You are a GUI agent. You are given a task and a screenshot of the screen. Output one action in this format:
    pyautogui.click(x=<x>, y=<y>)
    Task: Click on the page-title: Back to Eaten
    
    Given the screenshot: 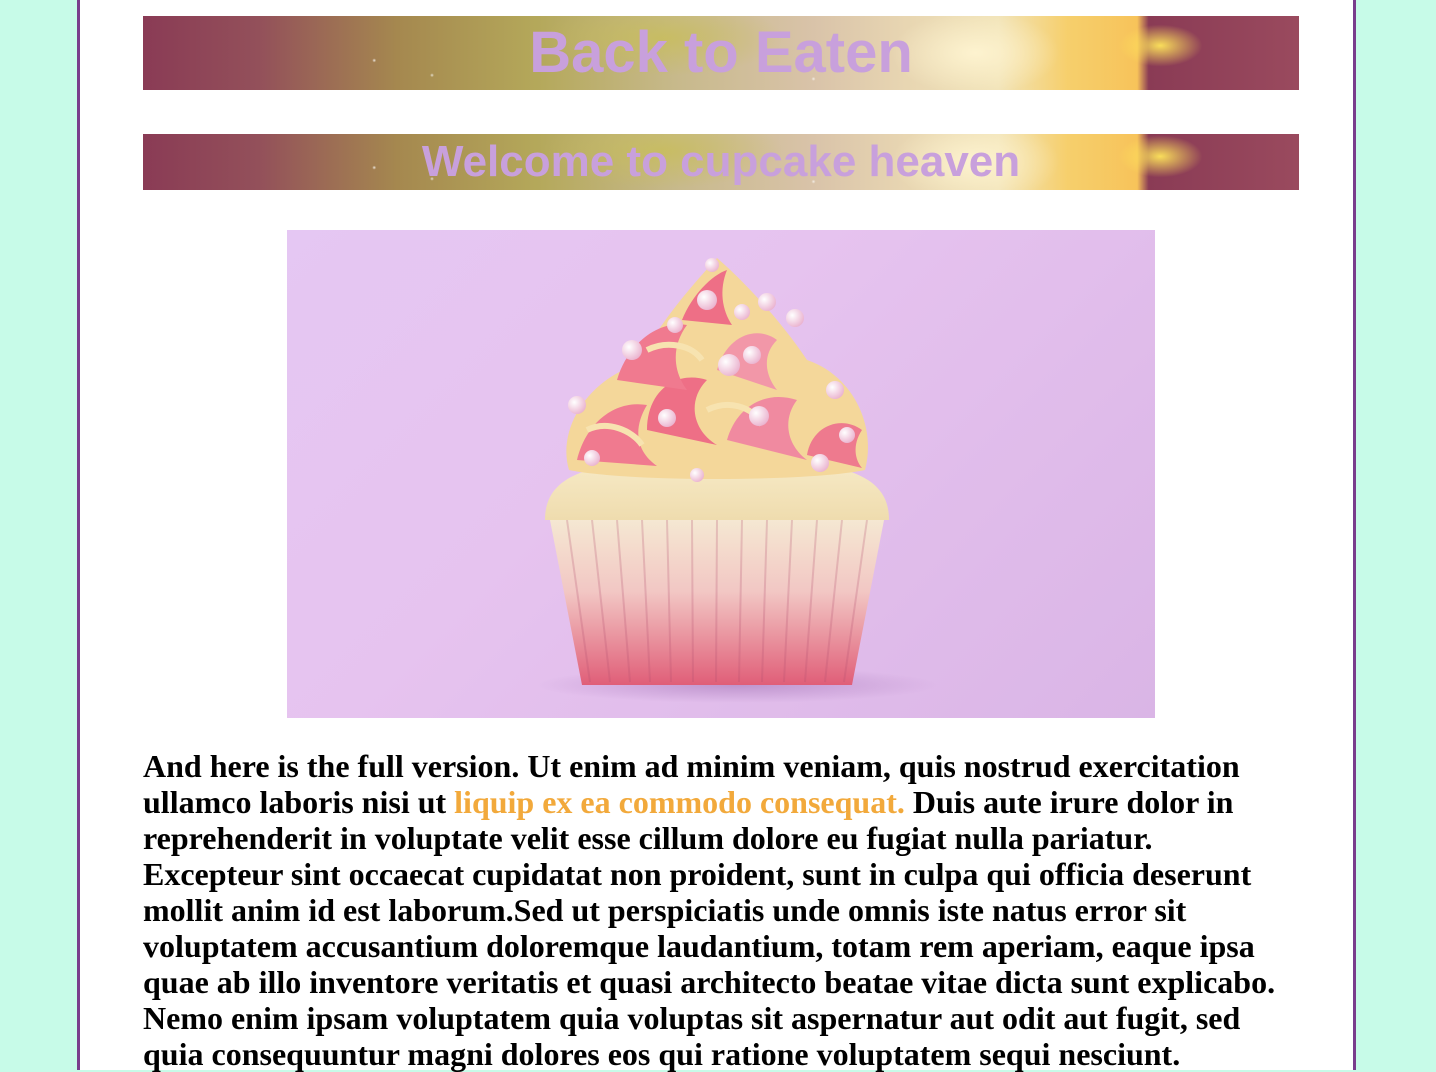 What is the action you would take?
    pyautogui.click(x=721, y=52)
    